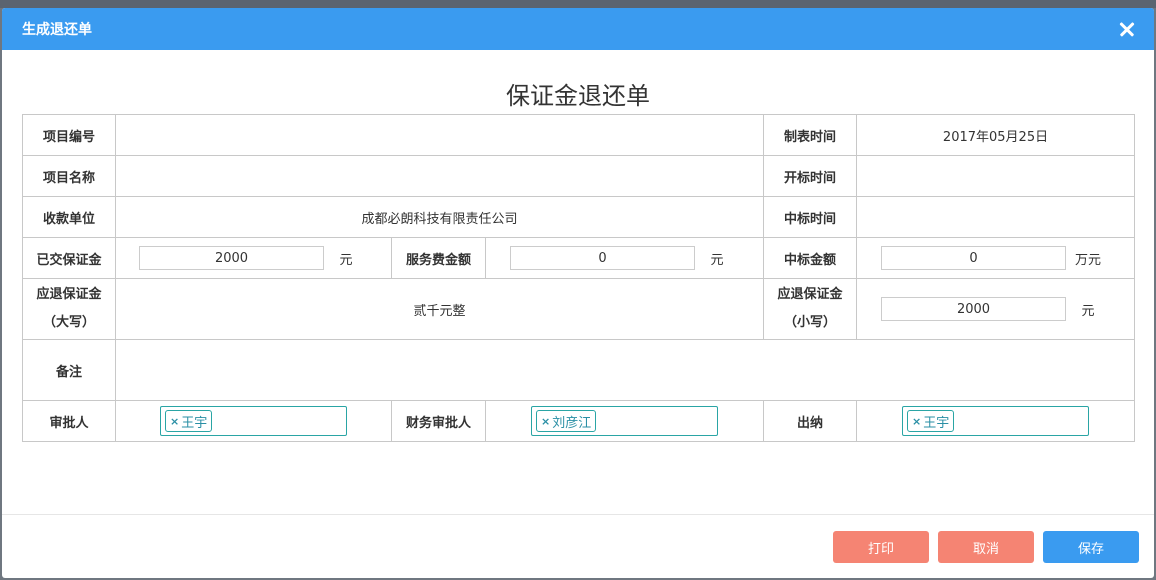 The height and width of the screenshot is (580, 1156). What do you see at coordinates (231, 258) in the screenshot?
I see `paid-deposit-input` at bounding box center [231, 258].